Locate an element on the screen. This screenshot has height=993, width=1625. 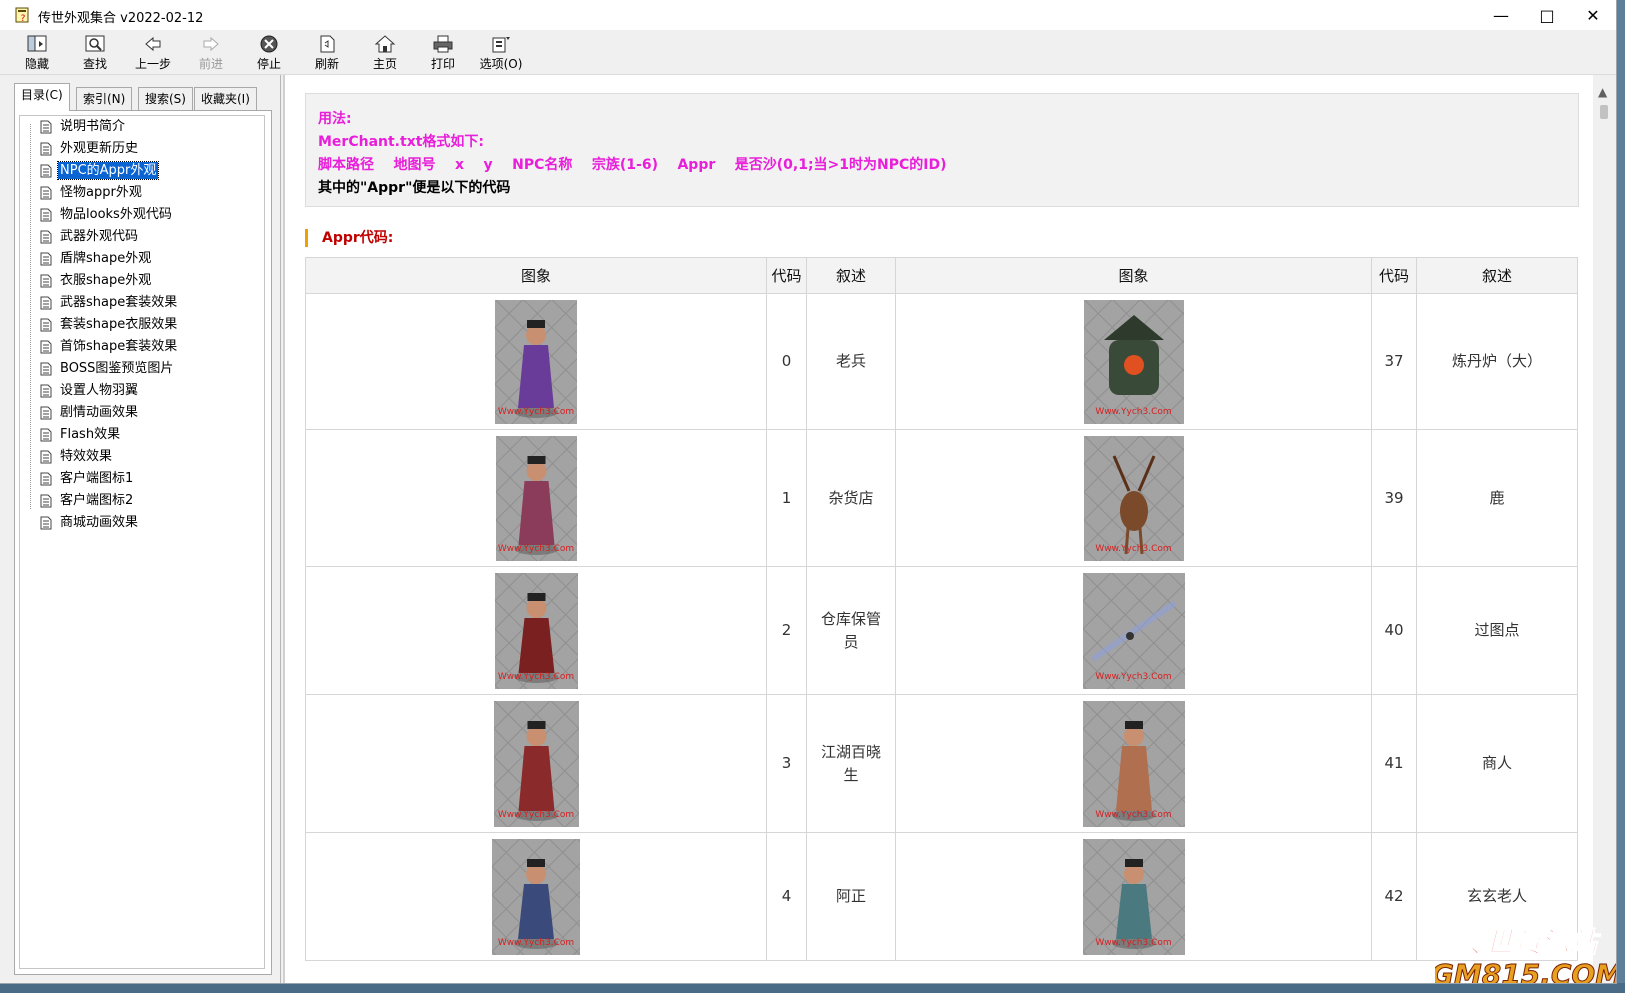
back-button: 上一步 is located at coordinates (153, 52).